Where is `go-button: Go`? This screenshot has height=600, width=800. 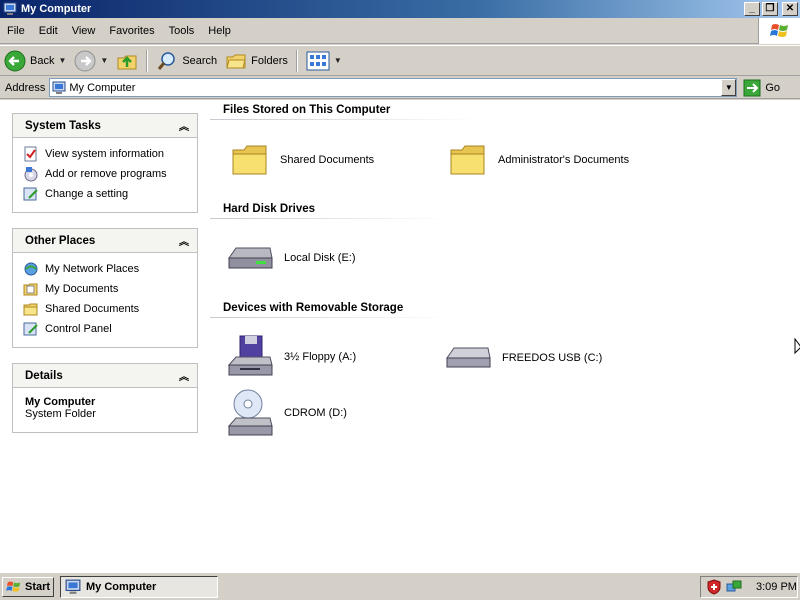
go-button: Go is located at coordinates (761, 88).